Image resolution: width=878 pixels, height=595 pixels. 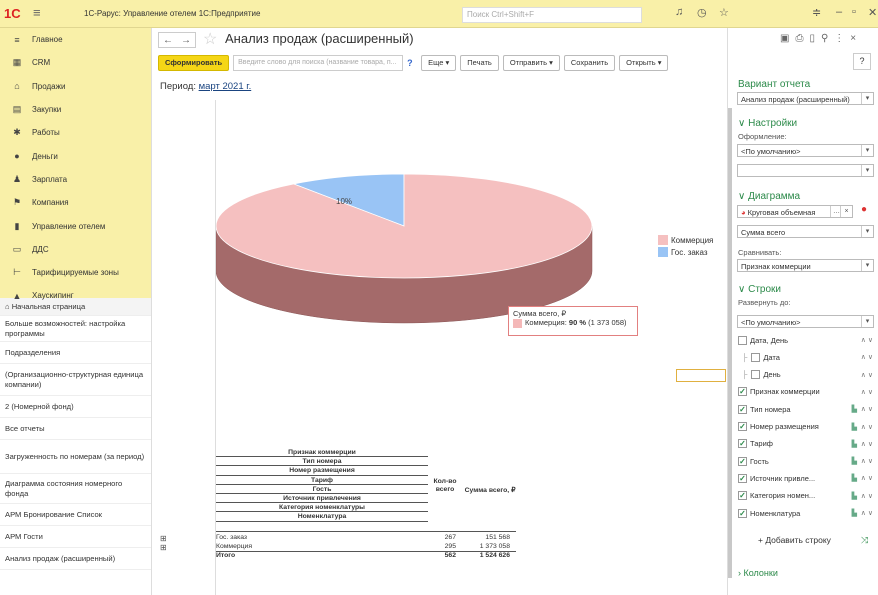 I want to click on save-button: Сохранить, so click(x=589, y=62).